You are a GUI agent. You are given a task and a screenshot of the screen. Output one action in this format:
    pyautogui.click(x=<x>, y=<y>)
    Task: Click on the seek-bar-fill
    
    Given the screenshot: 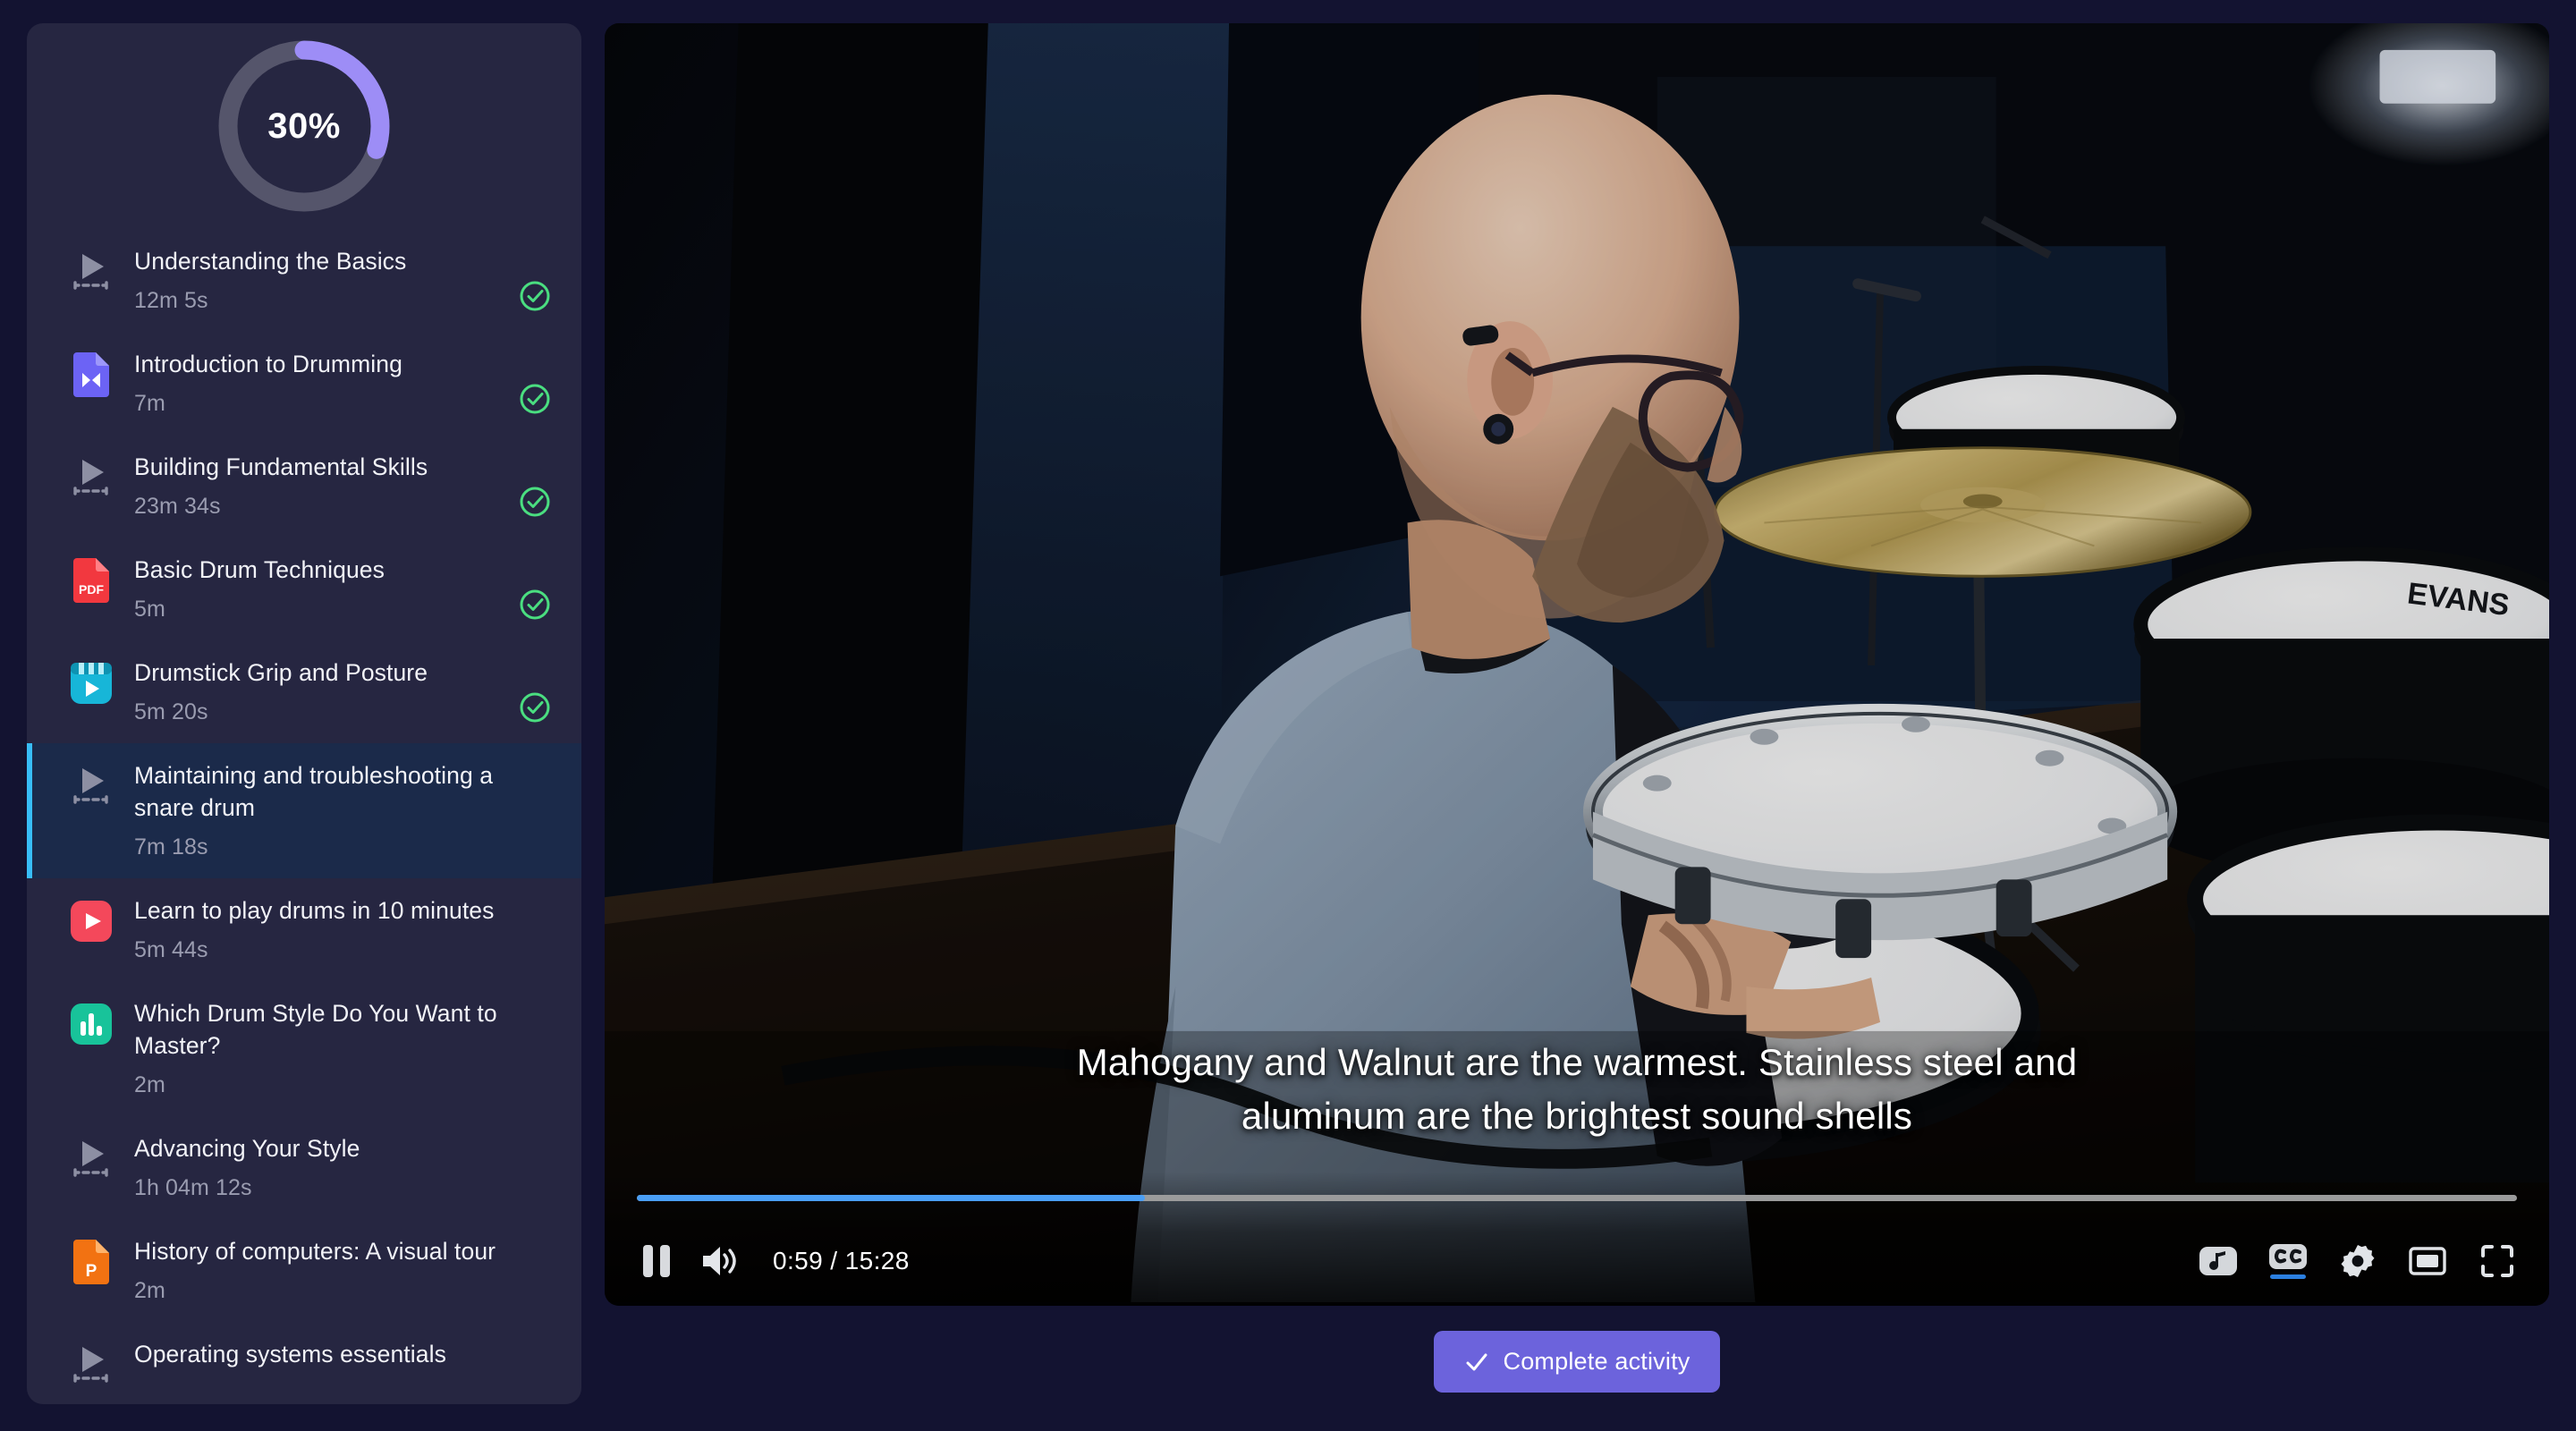 What is the action you would take?
    pyautogui.click(x=891, y=1198)
    